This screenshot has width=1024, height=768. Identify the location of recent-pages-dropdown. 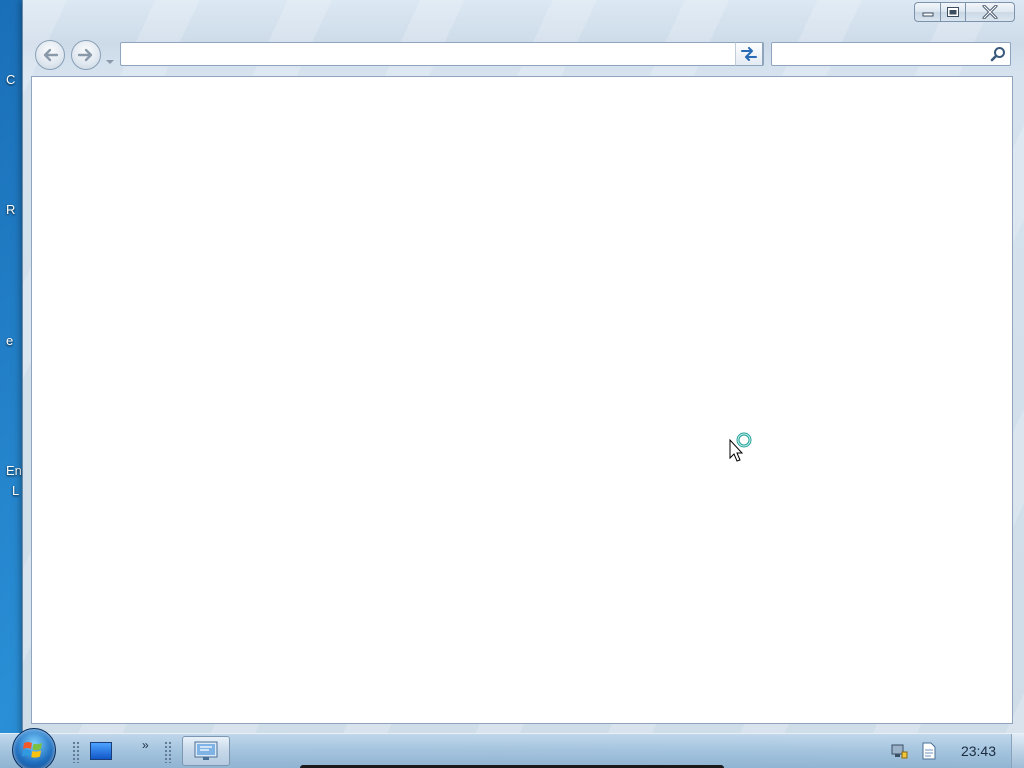
(110, 61).